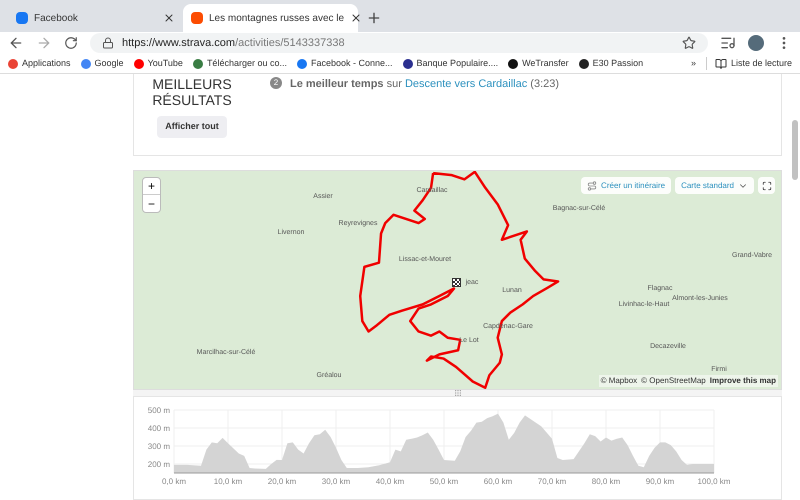  Describe the element at coordinates (756, 43) in the screenshot. I see `avatar` at that location.